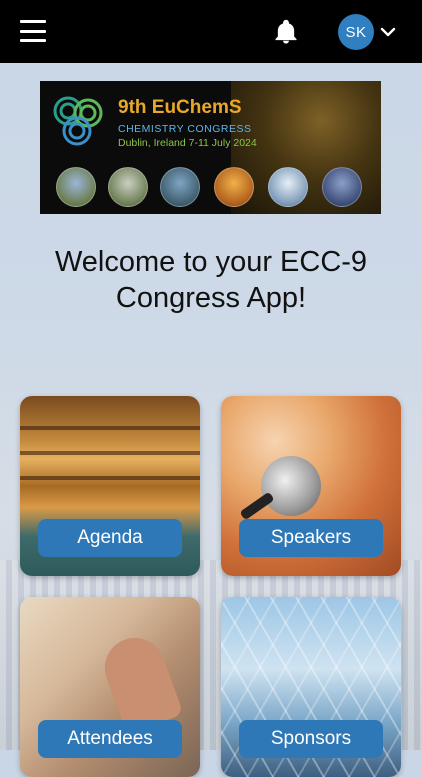  I want to click on user-avatar: SK, so click(356, 32).